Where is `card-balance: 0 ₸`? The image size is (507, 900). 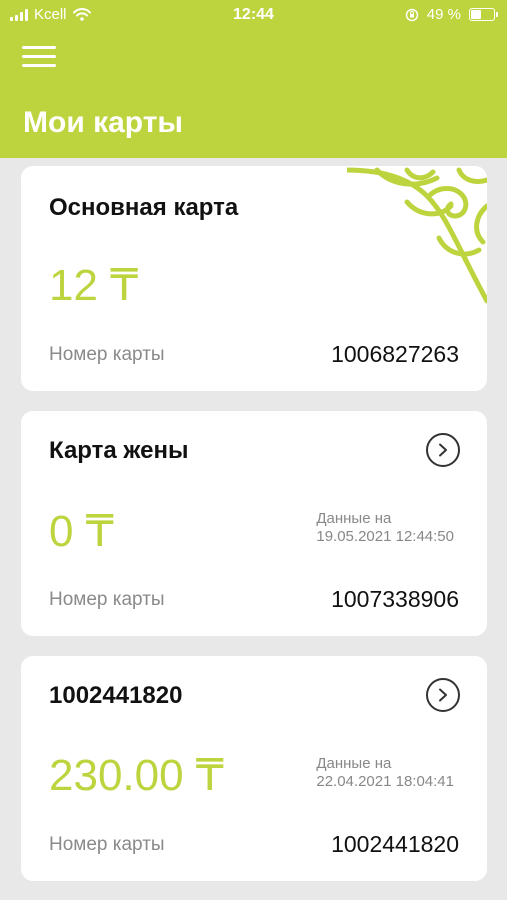
card-balance: 0 ₸ is located at coordinates (81, 531).